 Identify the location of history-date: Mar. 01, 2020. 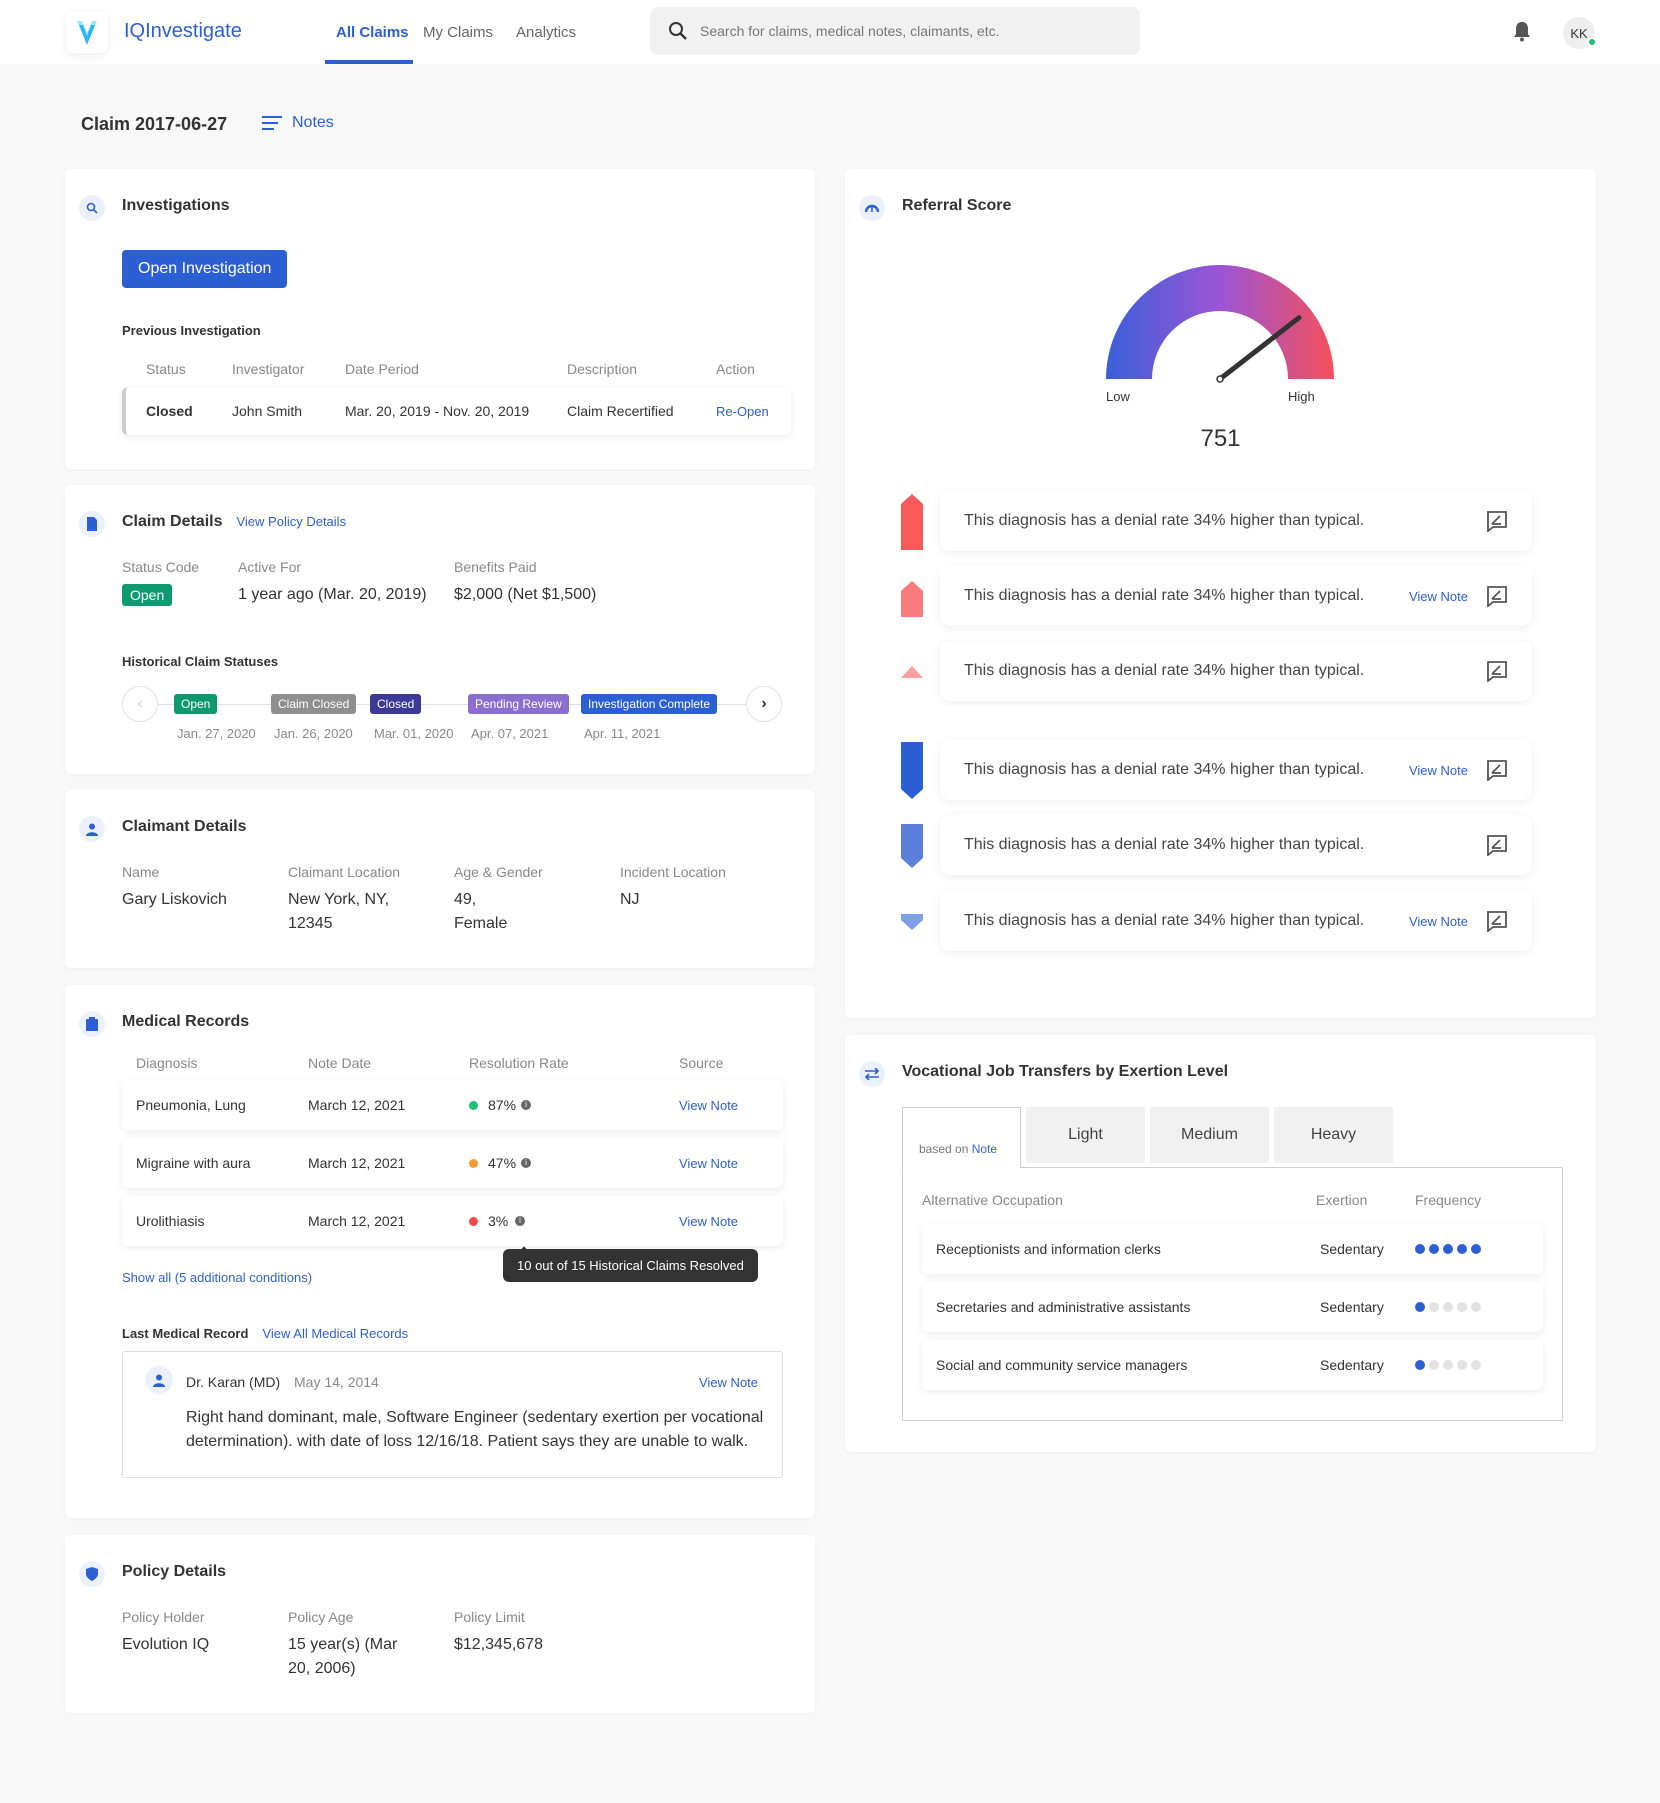
(414, 733).